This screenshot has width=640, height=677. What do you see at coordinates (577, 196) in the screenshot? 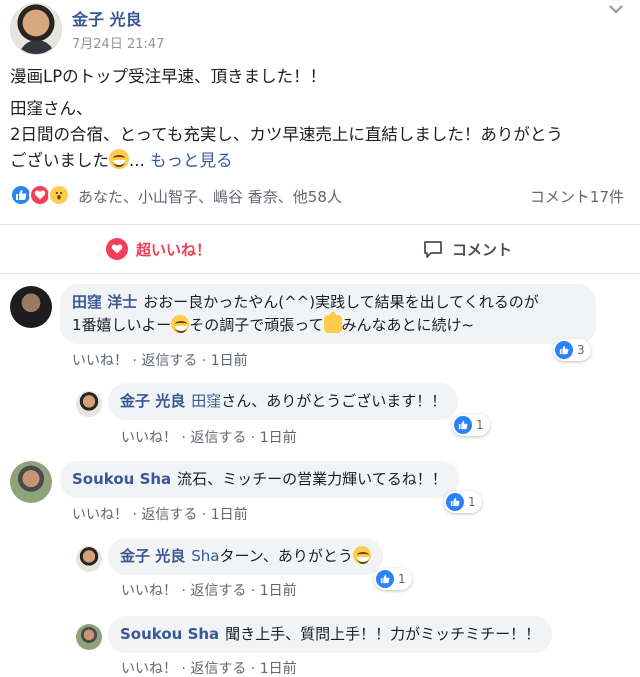
I see `comment-count: コメント17件` at bounding box center [577, 196].